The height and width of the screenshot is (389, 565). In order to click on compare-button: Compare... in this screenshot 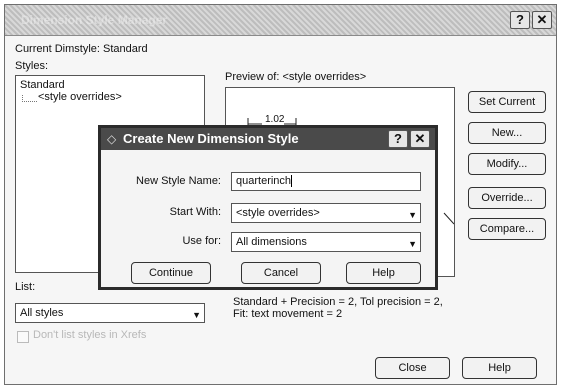, I will do `click(507, 229)`.